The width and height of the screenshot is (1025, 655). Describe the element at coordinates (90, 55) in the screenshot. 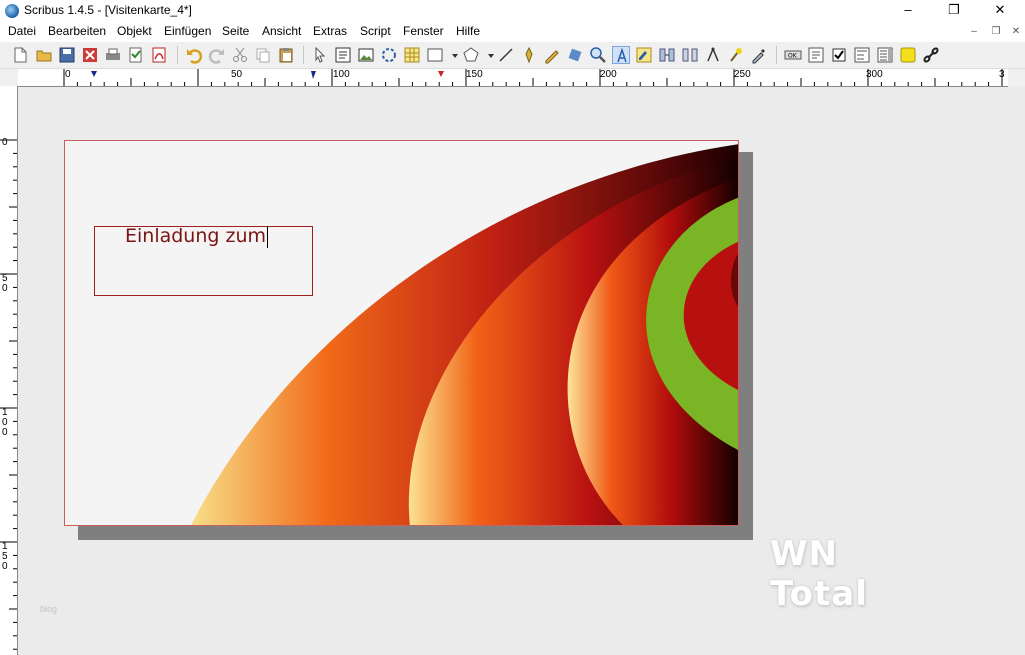

I see `close-doc-icon` at that location.